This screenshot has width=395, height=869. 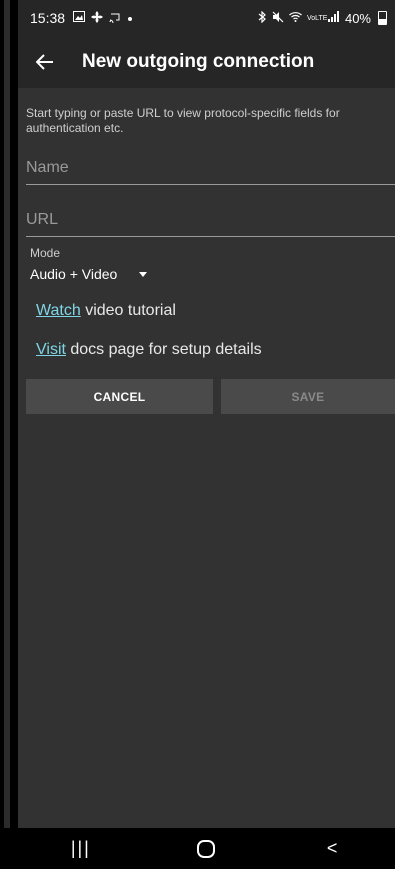 What do you see at coordinates (333, 18) in the screenshot?
I see `signal-icon` at bounding box center [333, 18].